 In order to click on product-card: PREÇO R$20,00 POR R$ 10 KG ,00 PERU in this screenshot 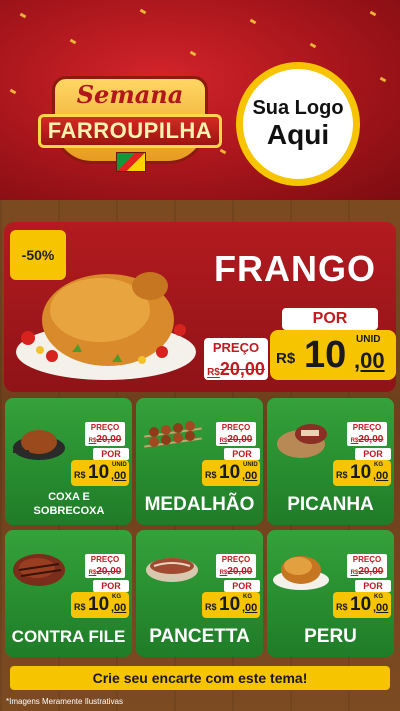, I will do `click(330, 593)`.